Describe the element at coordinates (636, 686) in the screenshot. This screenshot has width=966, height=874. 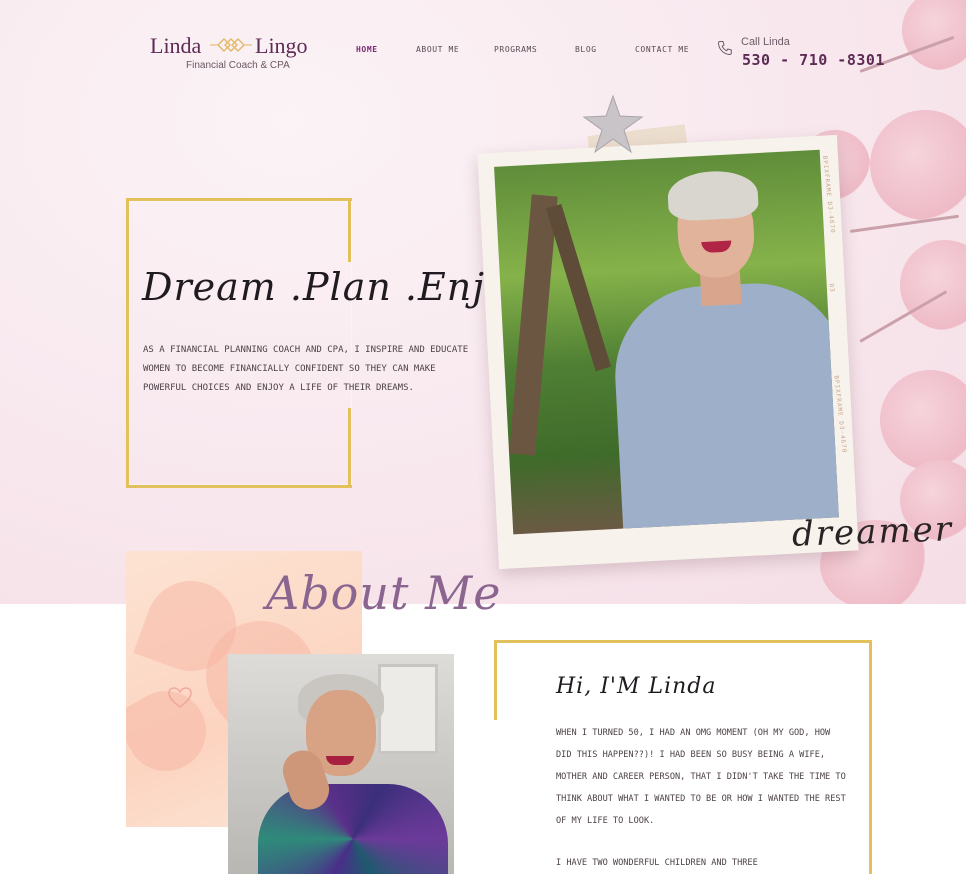
I see `about-greeting: Hi, I'M Linda` at that location.